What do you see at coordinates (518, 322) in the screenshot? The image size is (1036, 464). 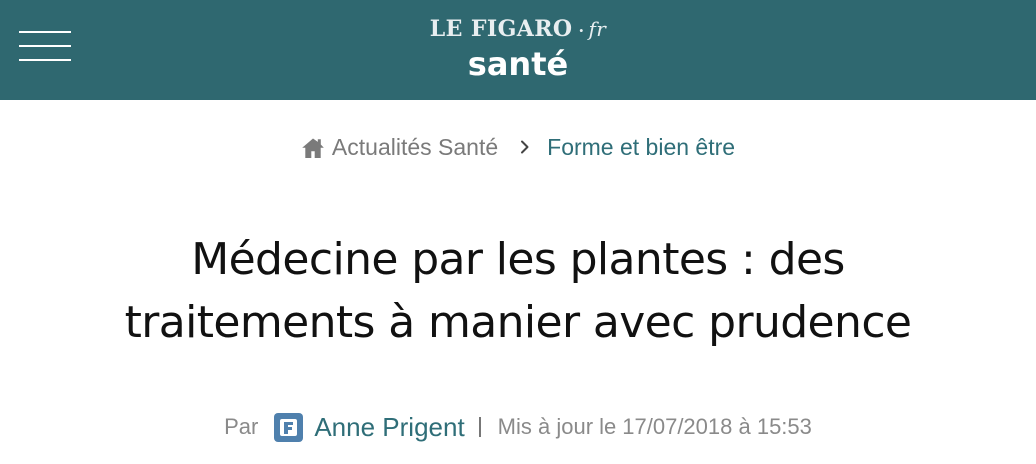 I see `article-title-line-2: traitements à manier avec prudence` at bounding box center [518, 322].